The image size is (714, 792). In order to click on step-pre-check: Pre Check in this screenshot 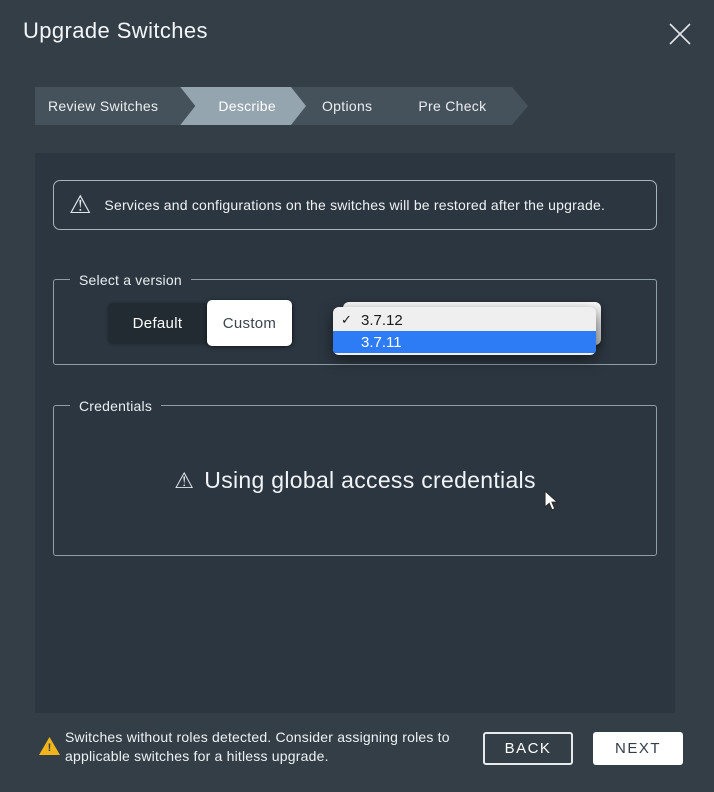, I will do `click(452, 106)`.